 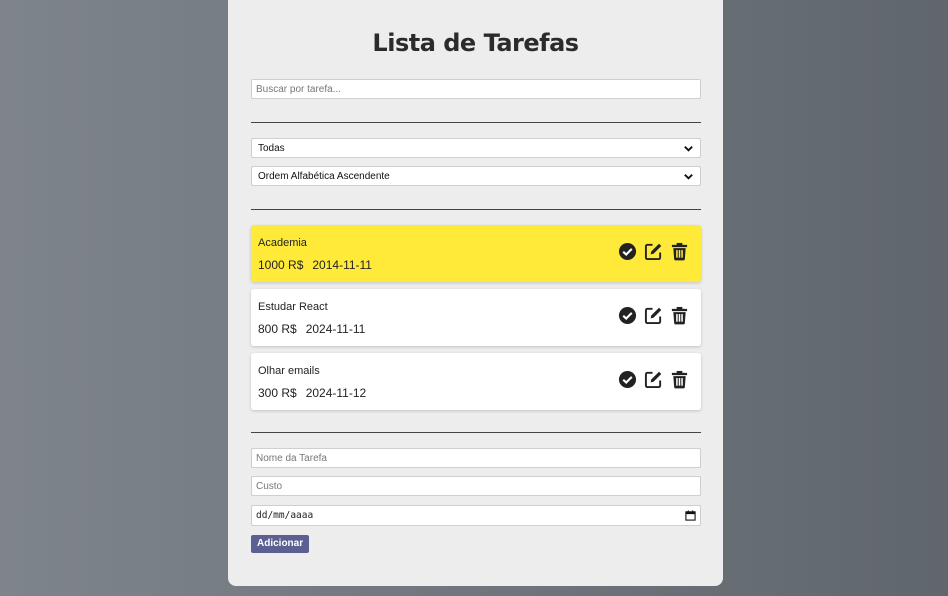 What do you see at coordinates (476, 148) in the screenshot?
I see `status-filter-select: Todas` at bounding box center [476, 148].